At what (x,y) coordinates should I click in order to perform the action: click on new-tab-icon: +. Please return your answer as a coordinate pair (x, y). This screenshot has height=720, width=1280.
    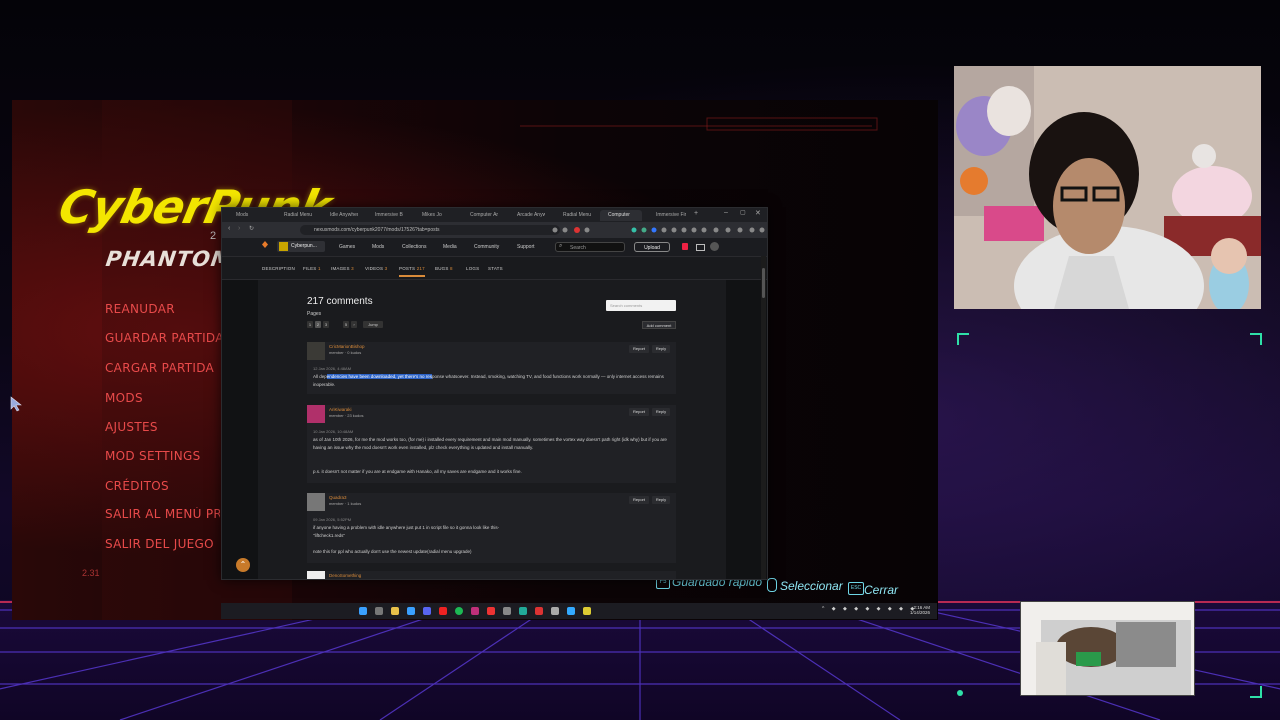
    Looking at the image, I should click on (696, 213).